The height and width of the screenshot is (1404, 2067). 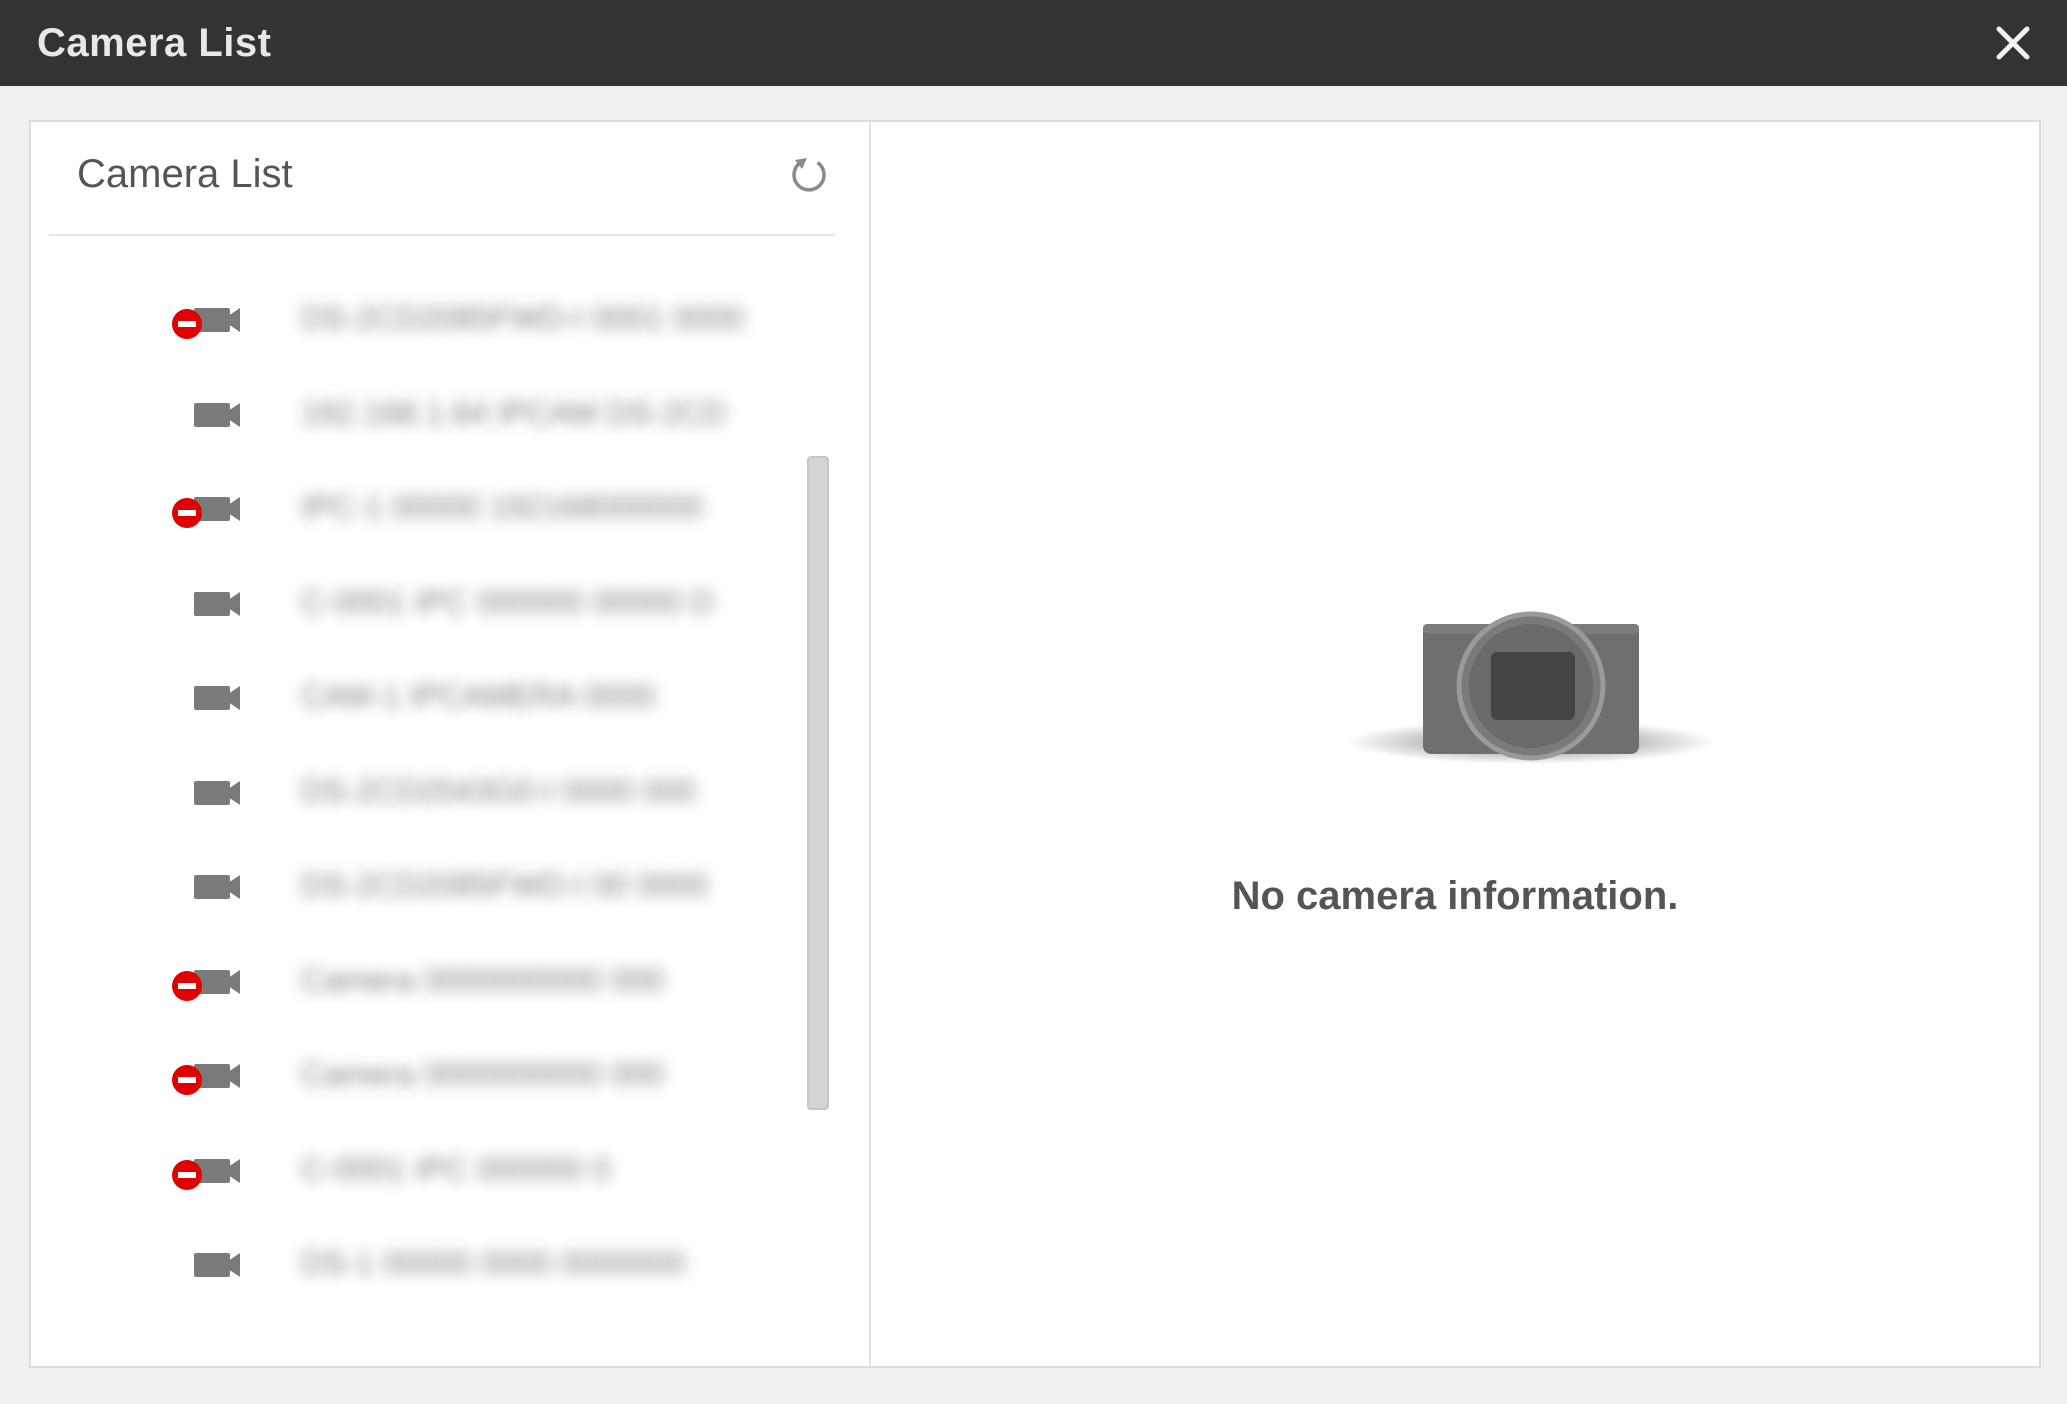 I want to click on camera-list-title: Camera List, so click(x=185, y=174).